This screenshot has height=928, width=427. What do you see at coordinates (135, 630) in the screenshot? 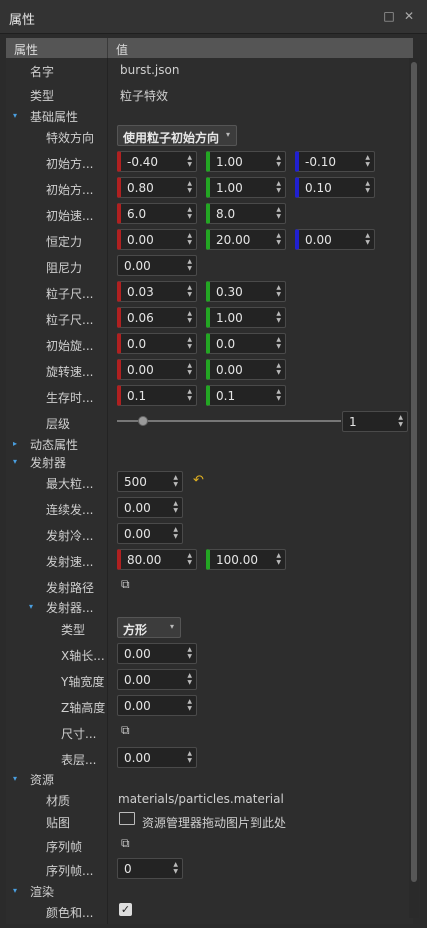
I see `shape-type-value: 方形` at bounding box center [135, 630].